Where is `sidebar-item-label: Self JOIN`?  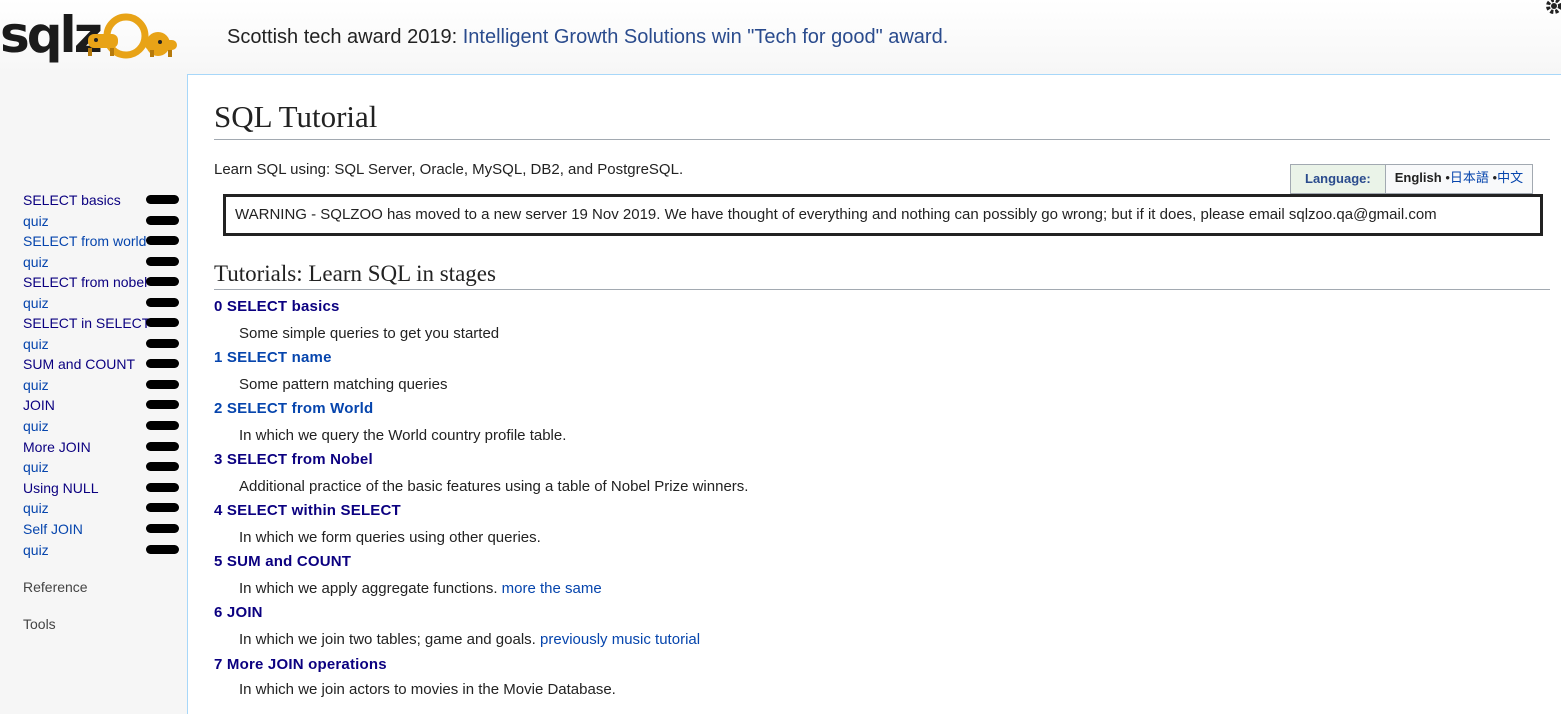 sidebar-item-label: Self JOIN is located at coordinates (53, 529).